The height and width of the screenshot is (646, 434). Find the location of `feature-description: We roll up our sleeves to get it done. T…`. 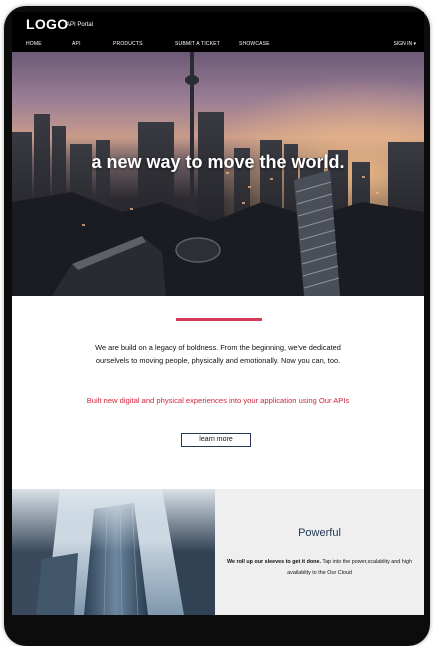

feature-description: We roll up our sleeves to get it done. T… is located at coordinates (319, 568).